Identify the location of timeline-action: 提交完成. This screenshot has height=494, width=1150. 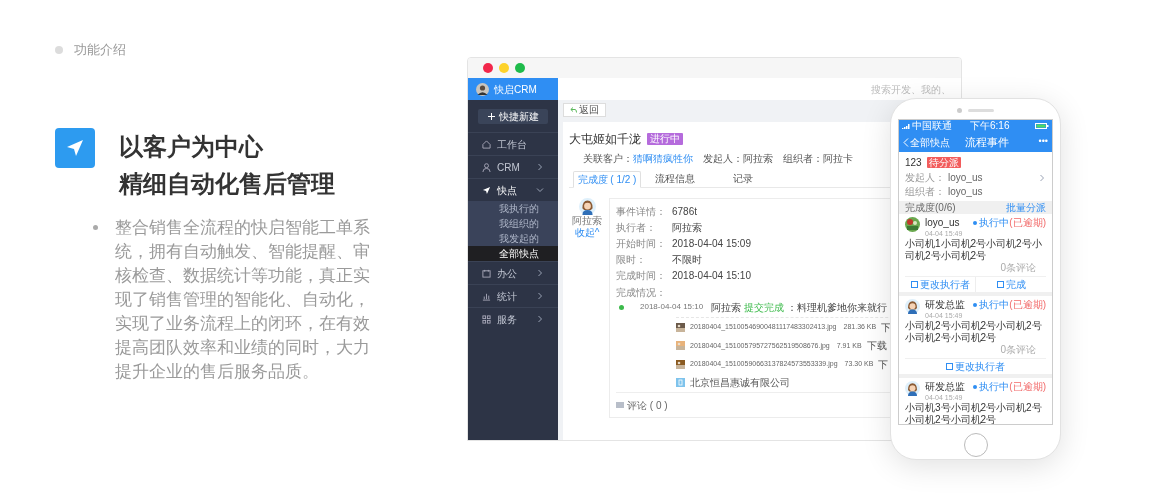
(764, 307).